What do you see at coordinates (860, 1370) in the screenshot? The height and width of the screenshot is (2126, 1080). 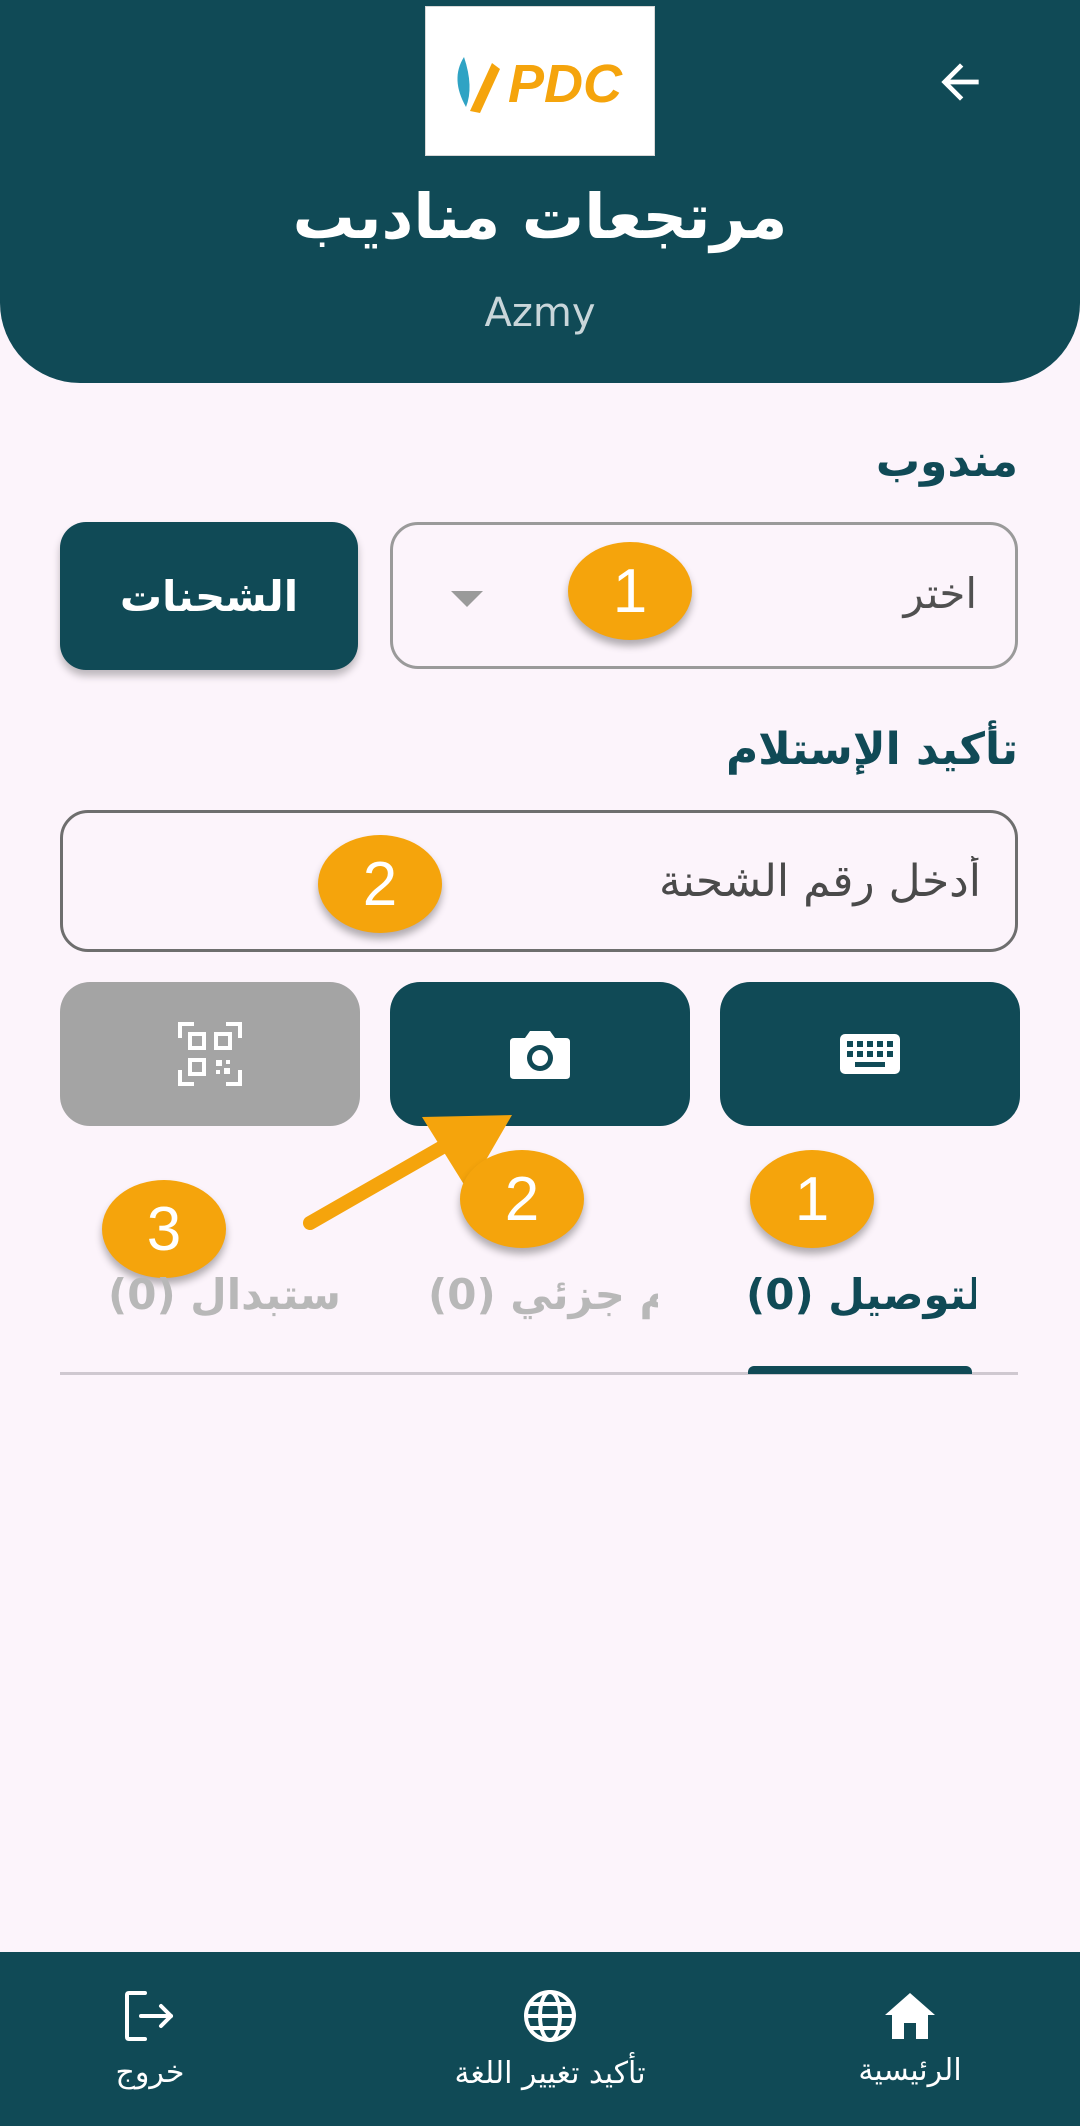 I see `active-tab-indicator` at bounding box center [860, 1370].